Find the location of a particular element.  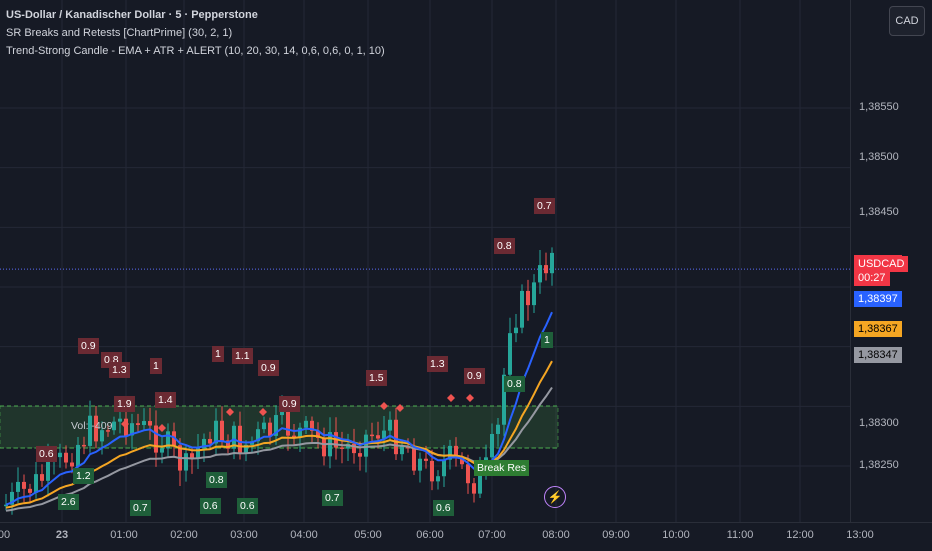

bear-strength-label: 0.6 is located at coordinates (46, 454).